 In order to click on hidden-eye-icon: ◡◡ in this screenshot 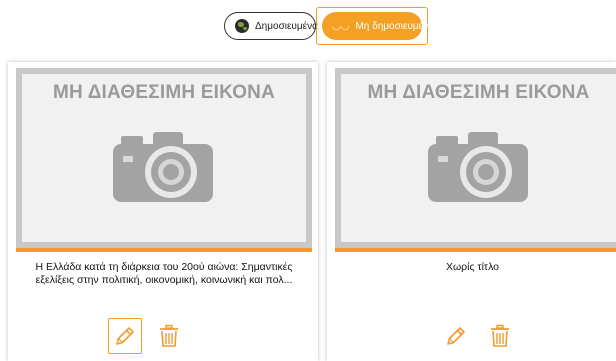, I will do `click(341, 26)`.